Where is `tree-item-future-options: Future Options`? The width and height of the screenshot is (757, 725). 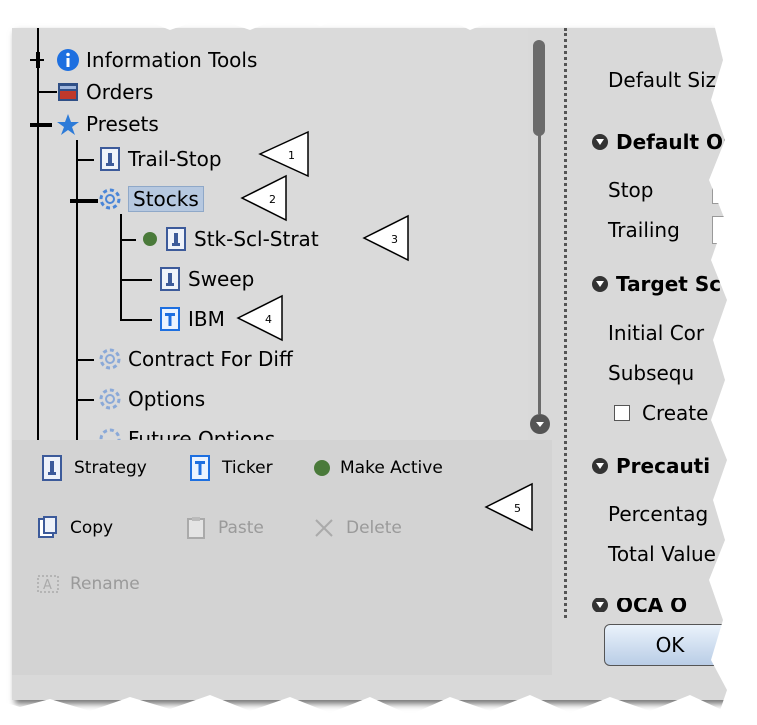
tree-item-future-options: Future Options is located at coordinates (186, 431).